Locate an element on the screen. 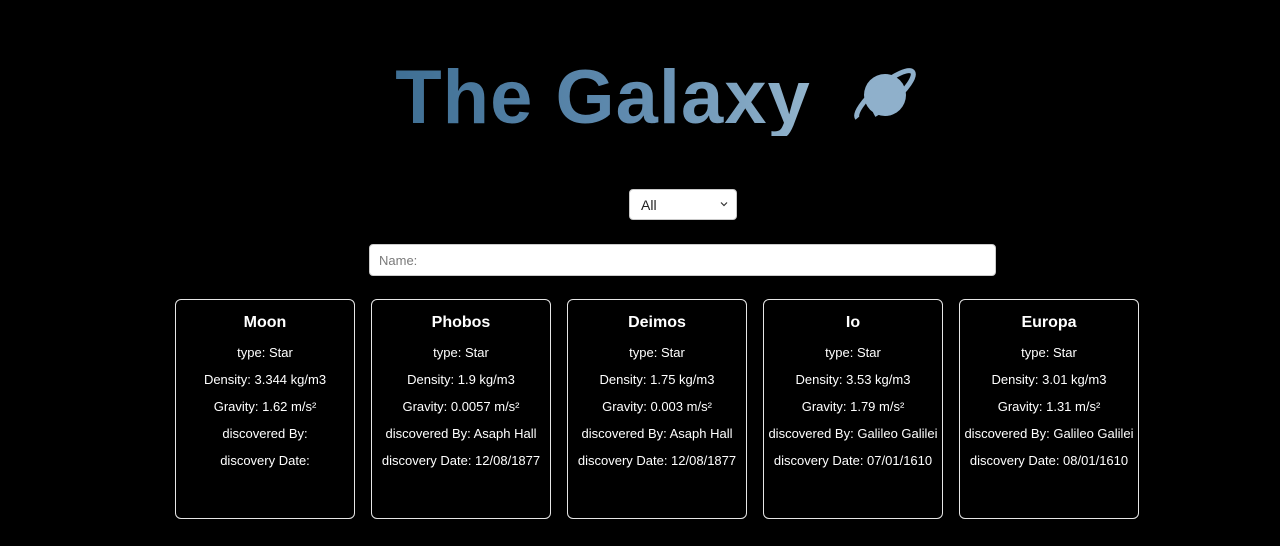 The height and width of the screenshot is (546, 1280). card-name: Moon is located at coordinates (265, 322).